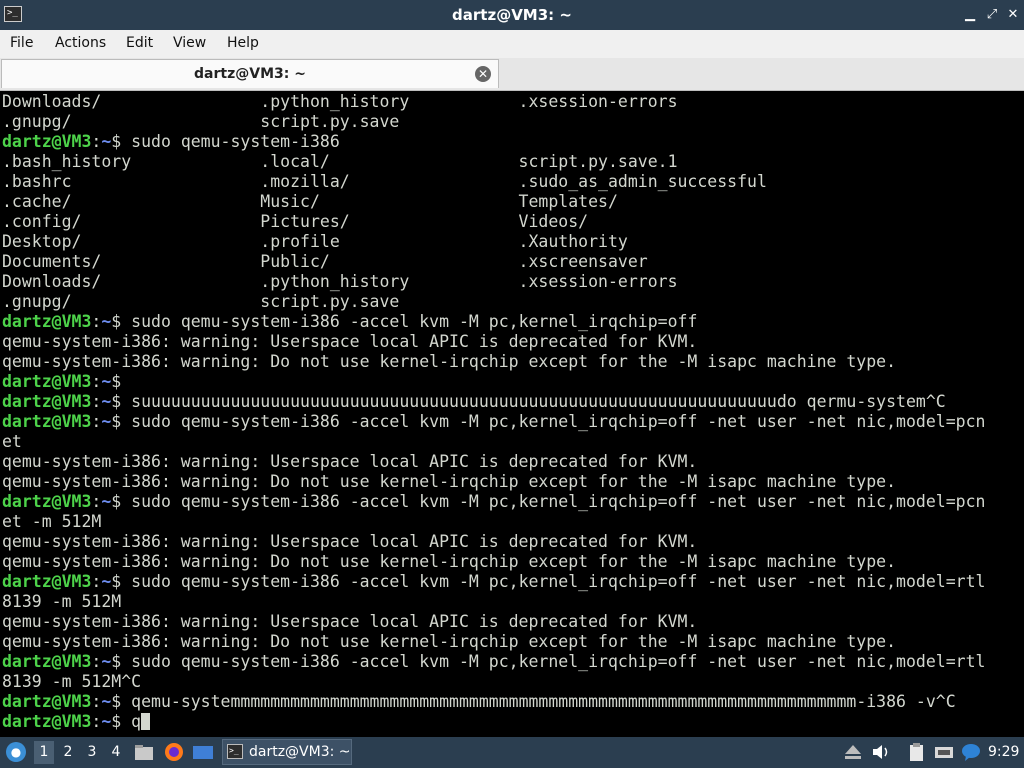 This screenshot has height=768, width=1024. I want to click on terminal-line: 8139 -m 512M, so click(493, 602).